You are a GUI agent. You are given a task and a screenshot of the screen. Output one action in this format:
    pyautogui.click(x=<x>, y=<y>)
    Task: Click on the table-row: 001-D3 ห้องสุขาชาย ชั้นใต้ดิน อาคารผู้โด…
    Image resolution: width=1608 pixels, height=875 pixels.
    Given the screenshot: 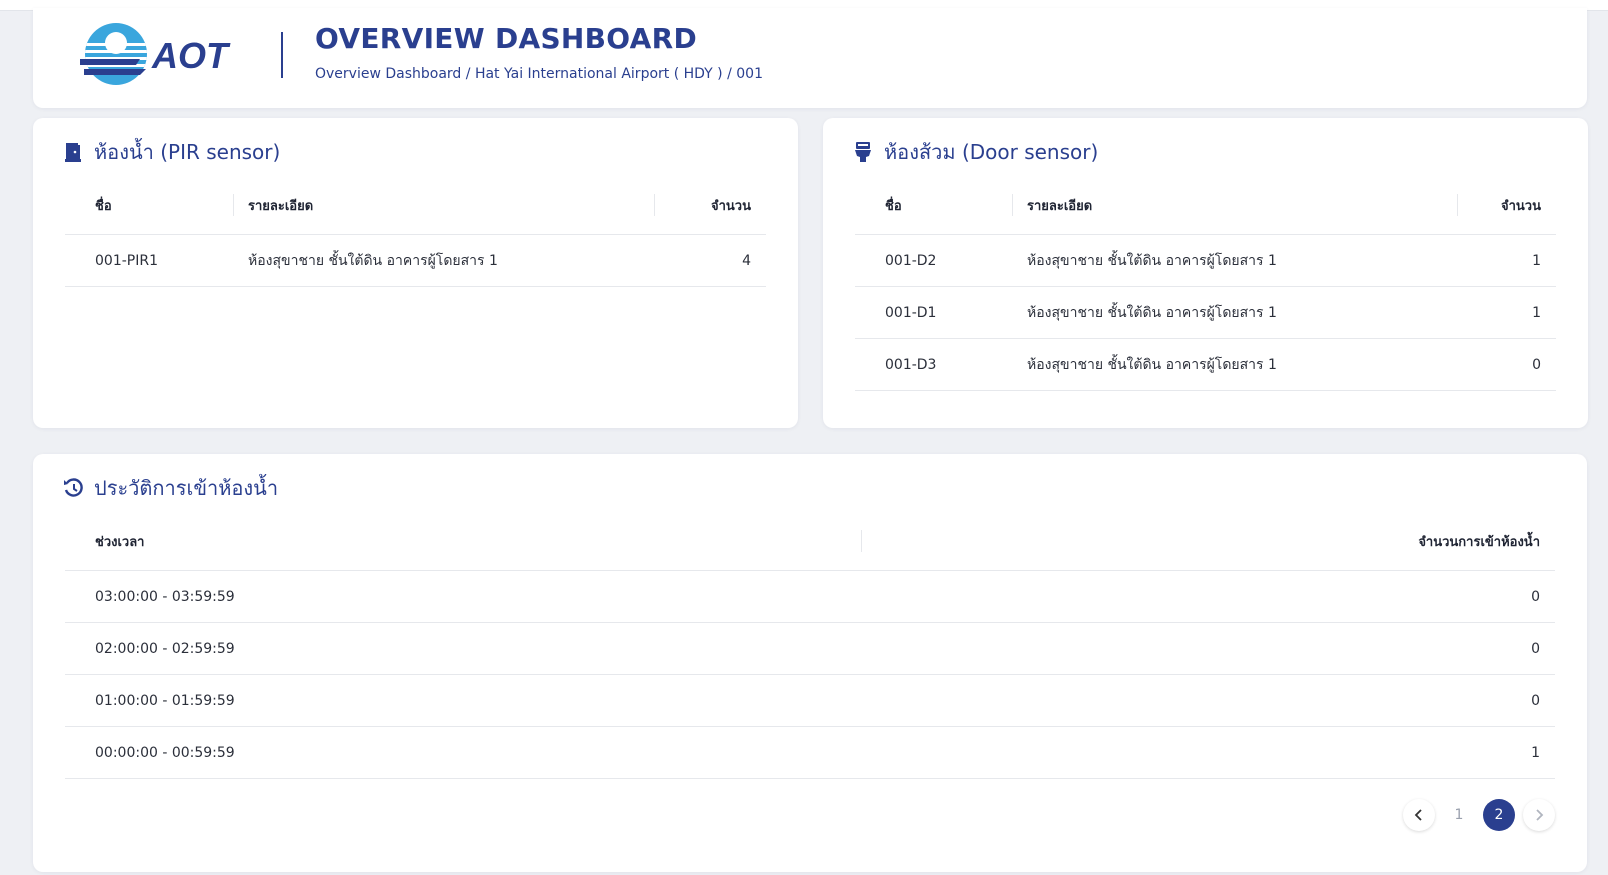 What is the action you would take?
    pyautogui.click(x=1205, y=364)
    